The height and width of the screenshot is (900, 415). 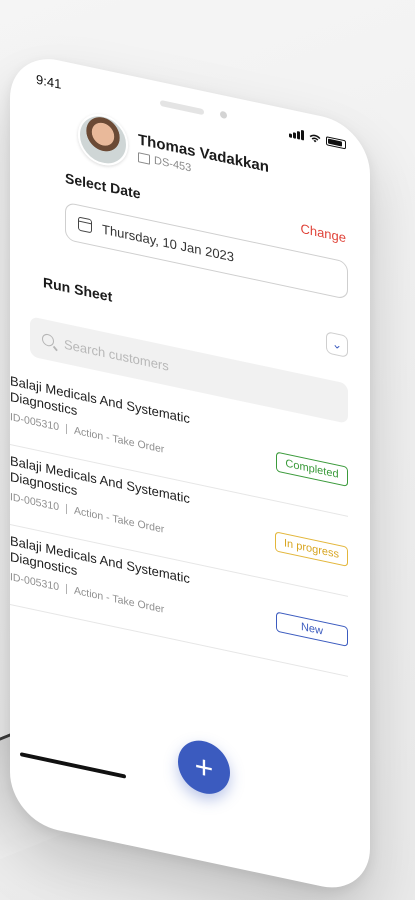 What do you see at coordinates (203, 161) in the screenshot?
I see `profile-info: Thomas Vadakkan DS-453` at bounding box center [203, 161].